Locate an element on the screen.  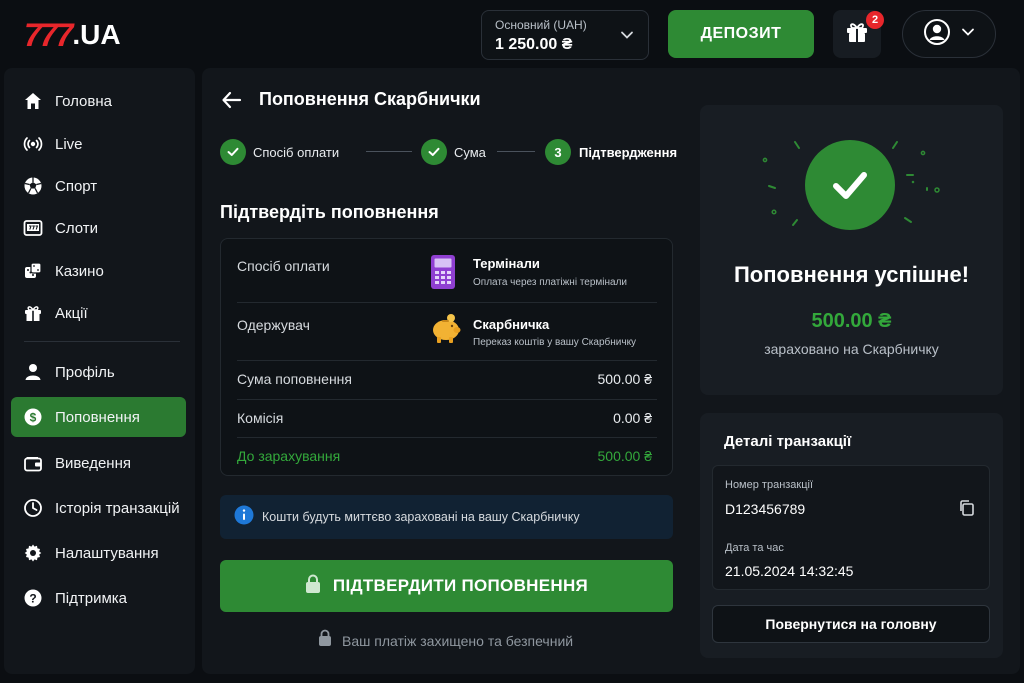
gear-icon is located at coordinates (33, 553).